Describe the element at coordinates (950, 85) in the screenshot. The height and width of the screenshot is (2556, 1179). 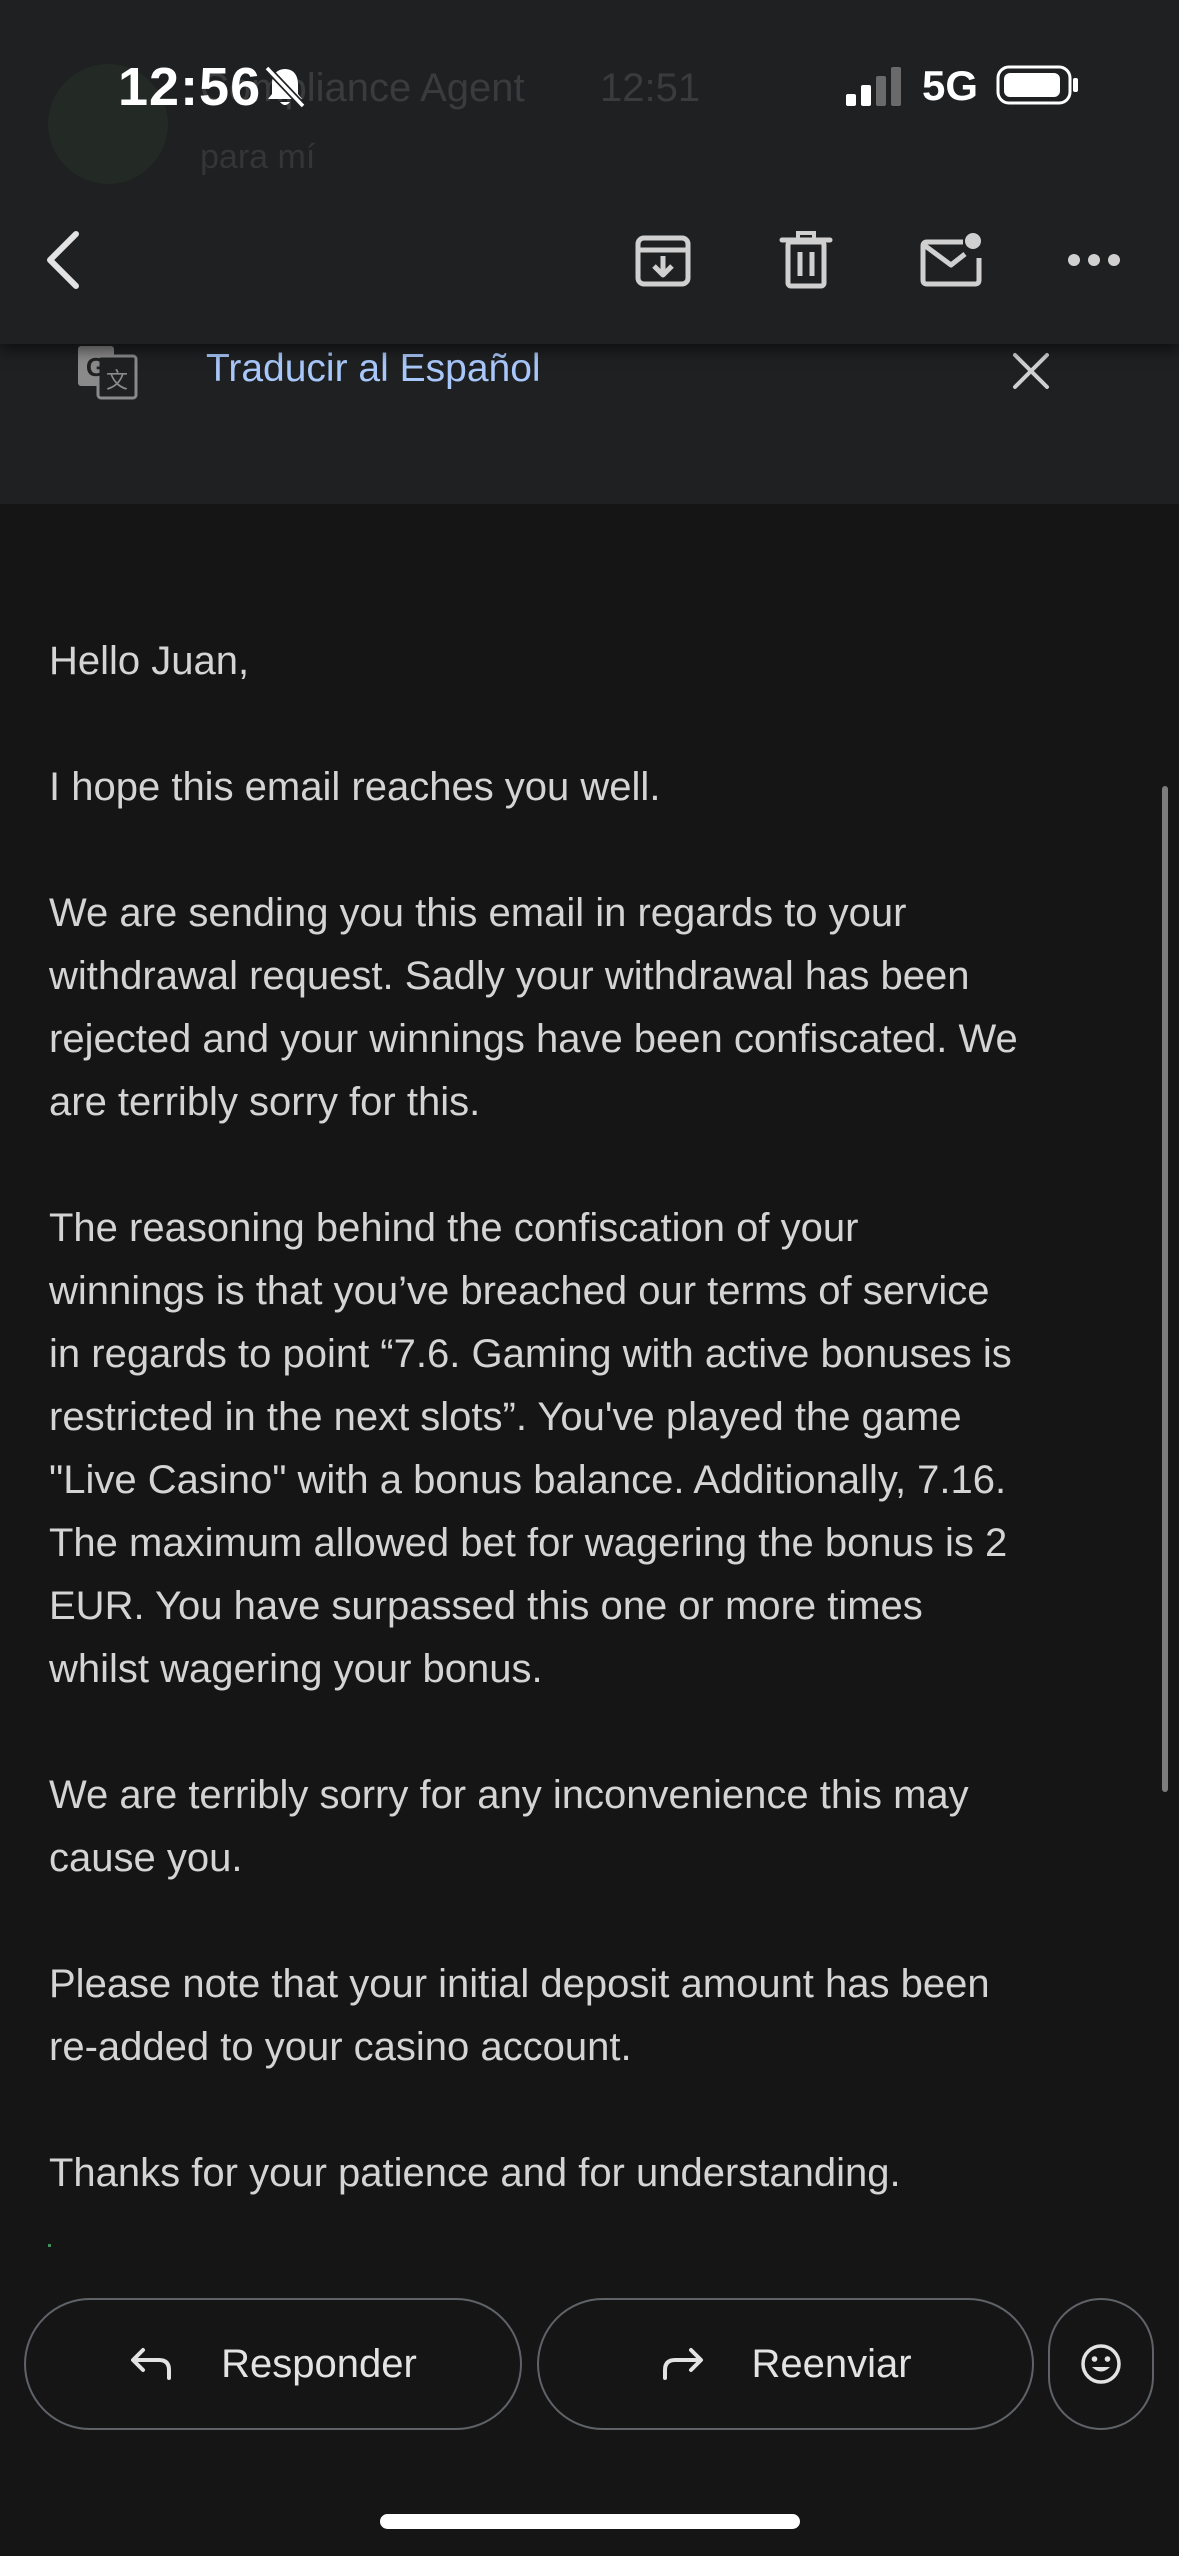
I see `network-type: 5G` at that location.